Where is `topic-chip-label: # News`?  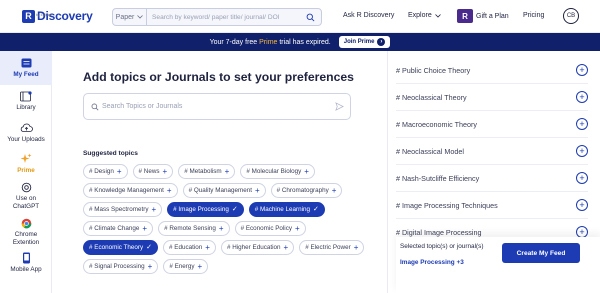
topic-chip-label: # News is located at coordinates (149, 171).